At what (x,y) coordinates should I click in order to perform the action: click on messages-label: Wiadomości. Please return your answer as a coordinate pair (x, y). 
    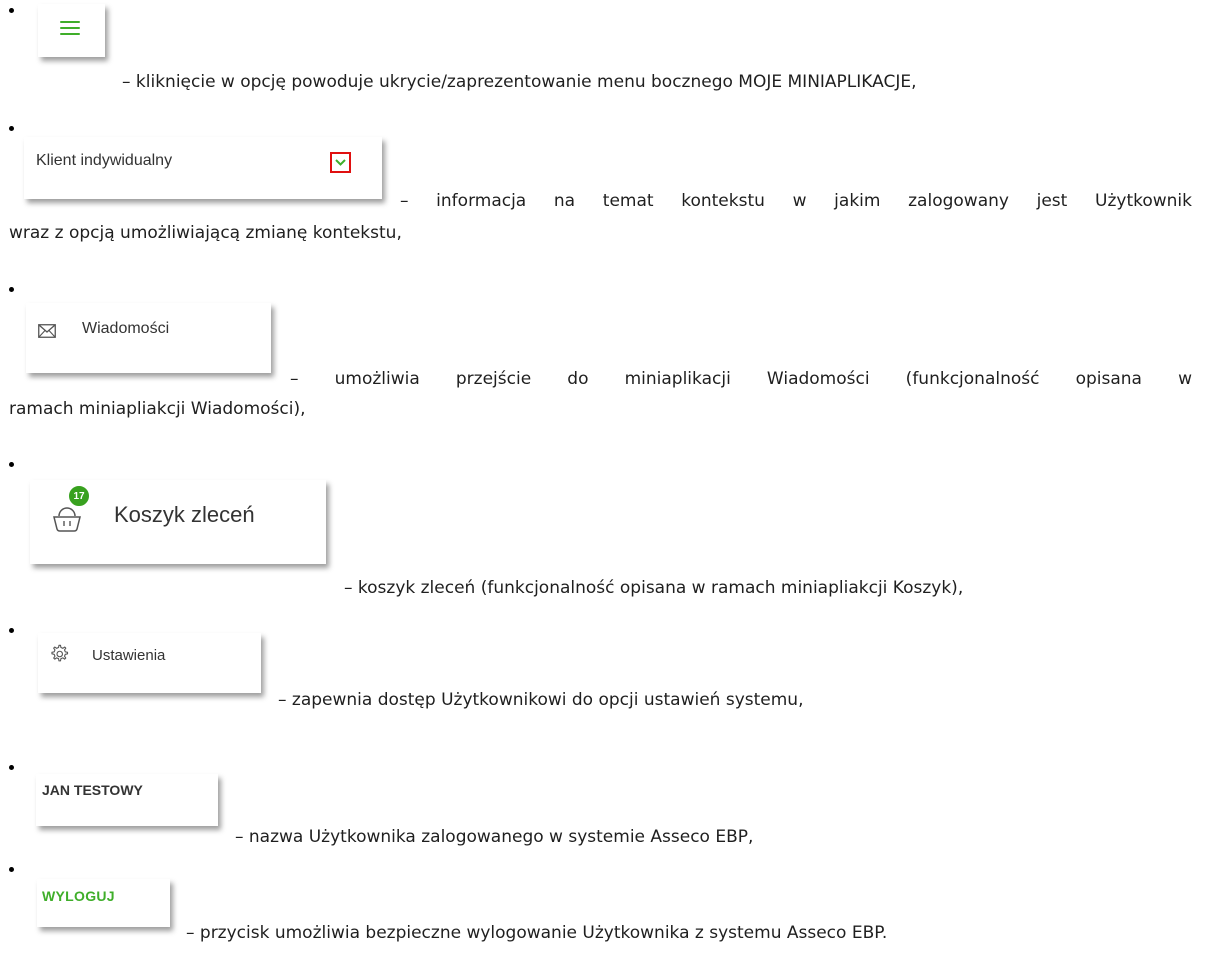
    Looking at the image, I should click on (126, 328).